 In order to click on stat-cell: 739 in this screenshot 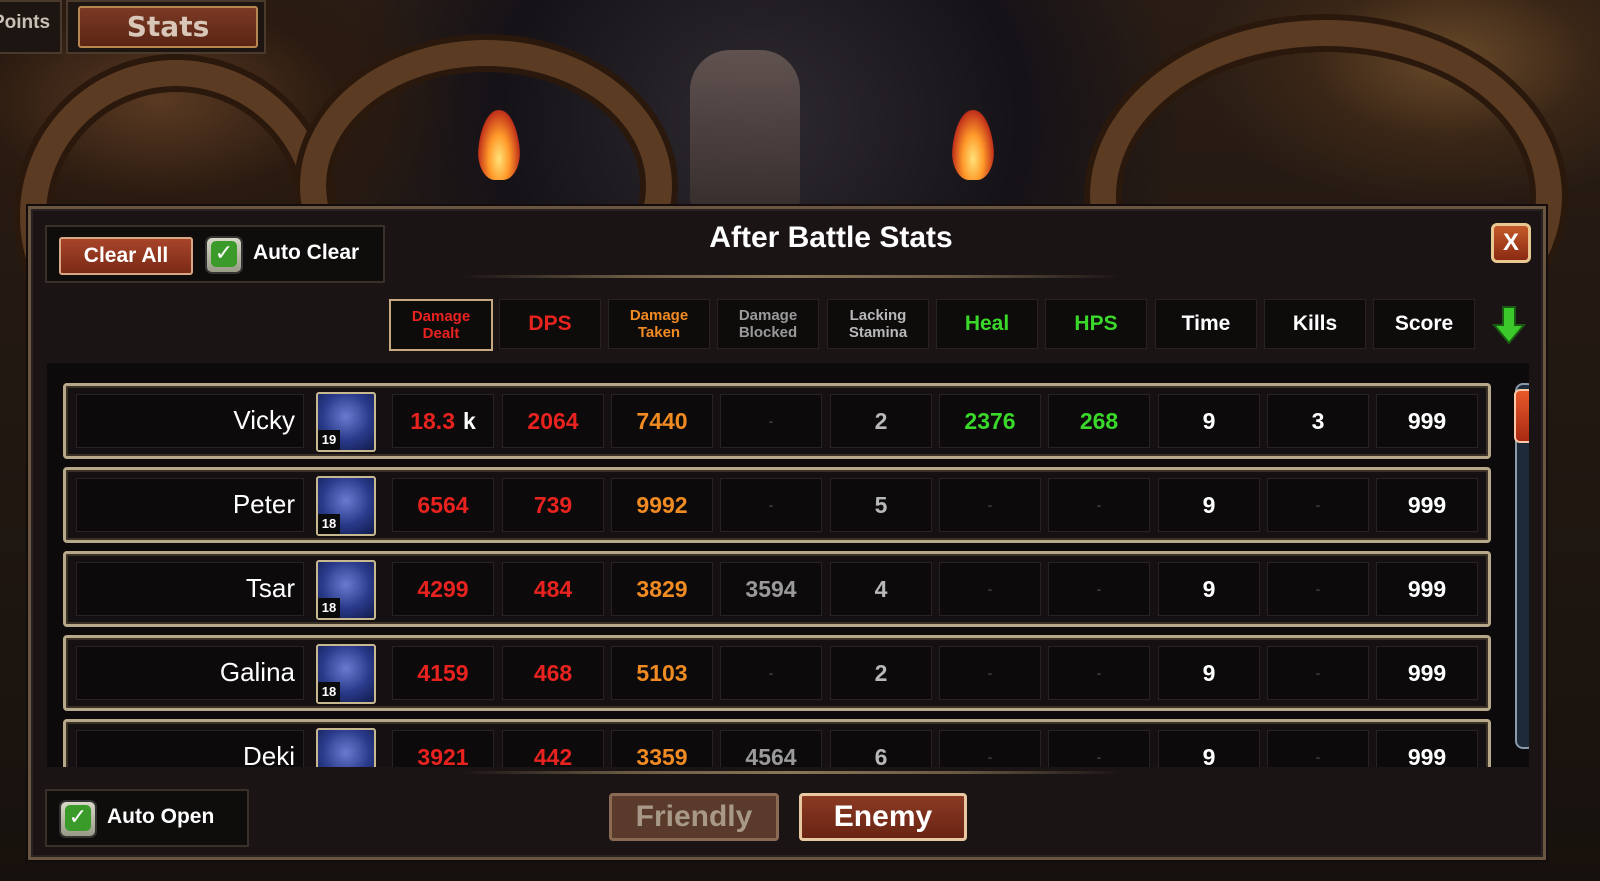, I will do `click(553, 505)`.